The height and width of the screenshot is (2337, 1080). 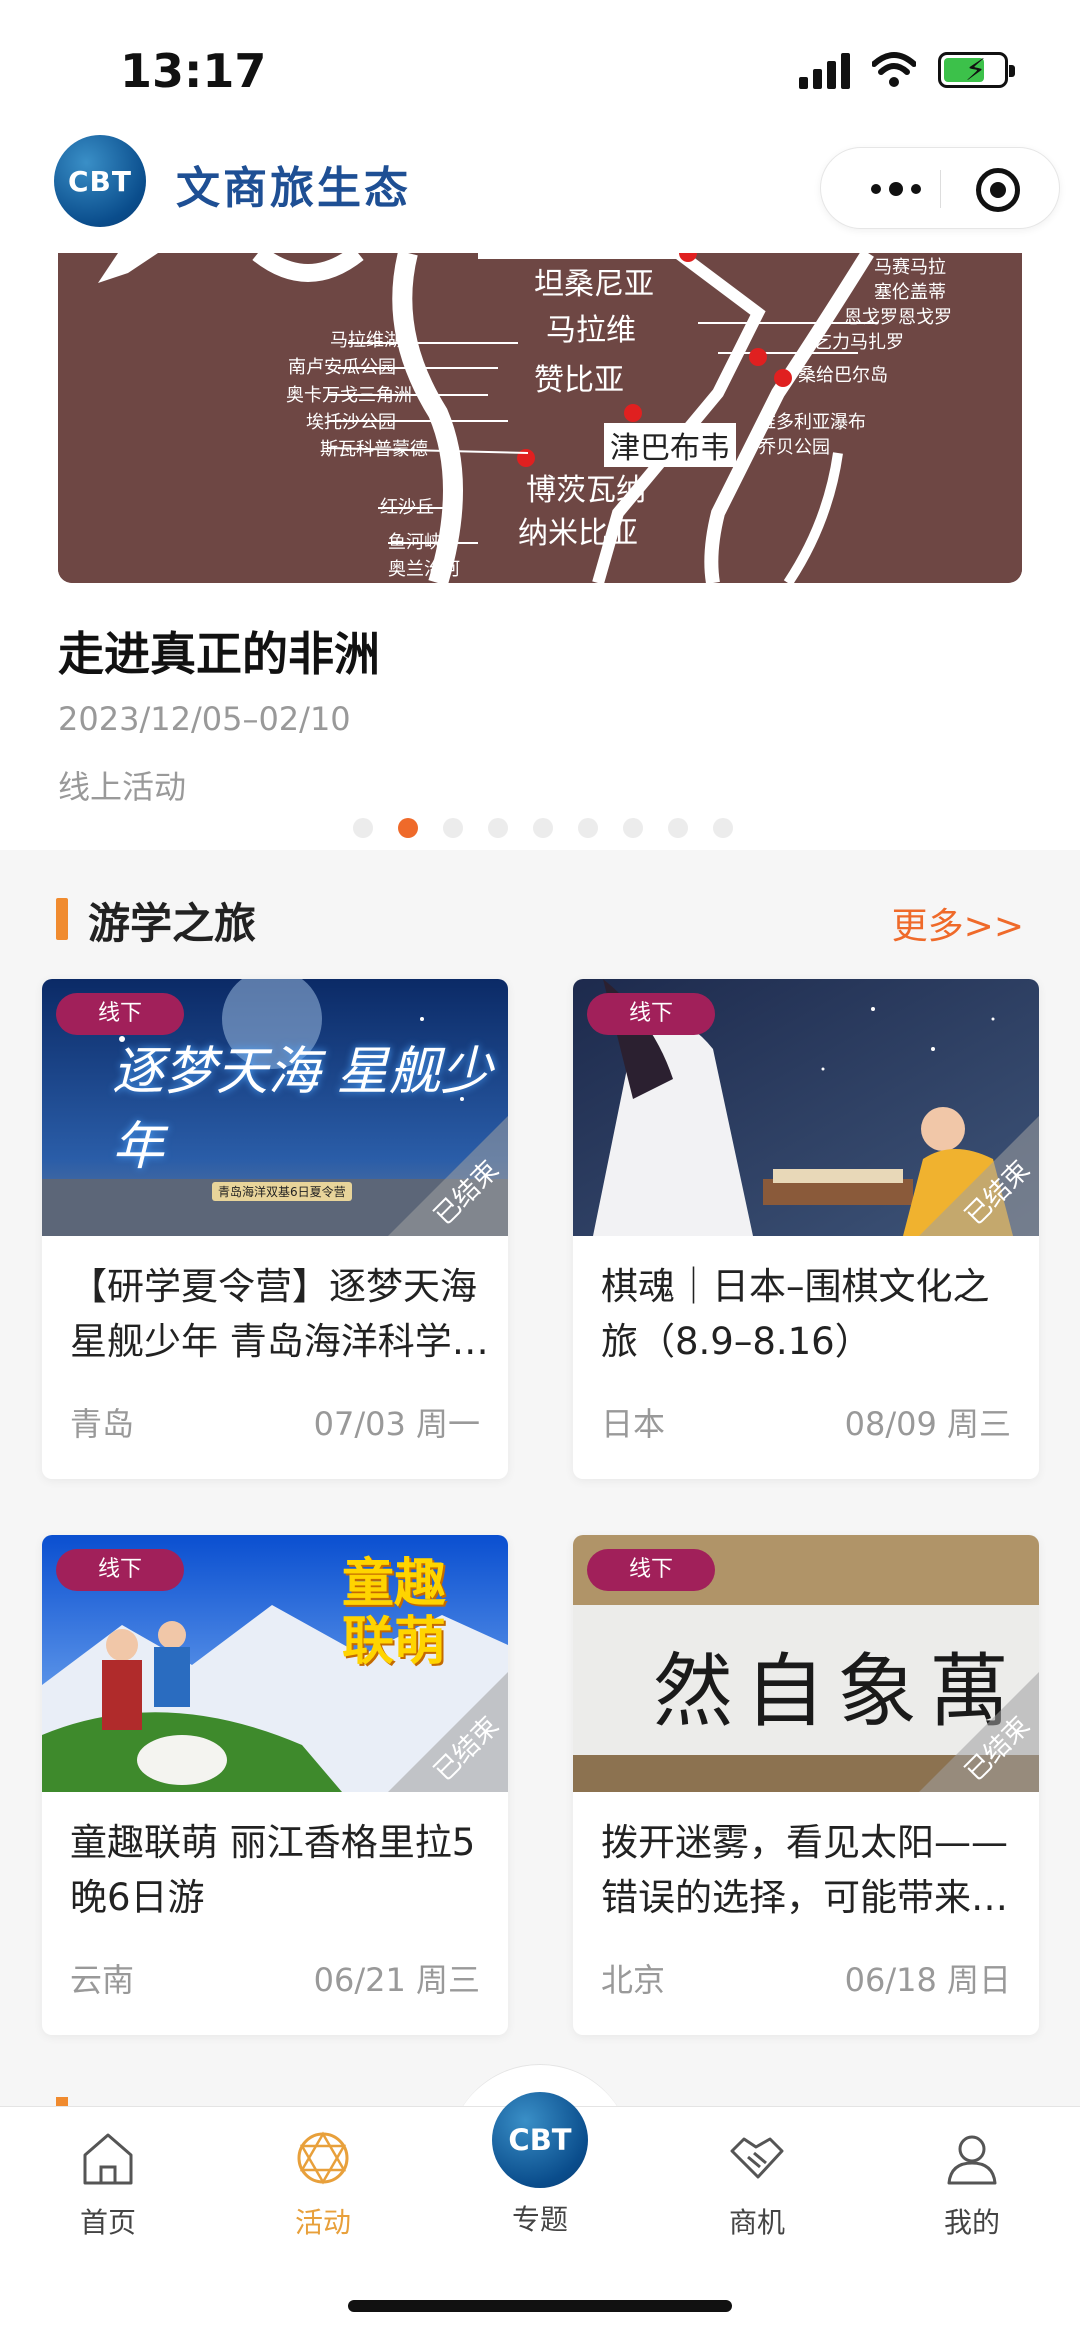 I want to click on map-label: 博茨瓦纳, so click(x=586, y=490).